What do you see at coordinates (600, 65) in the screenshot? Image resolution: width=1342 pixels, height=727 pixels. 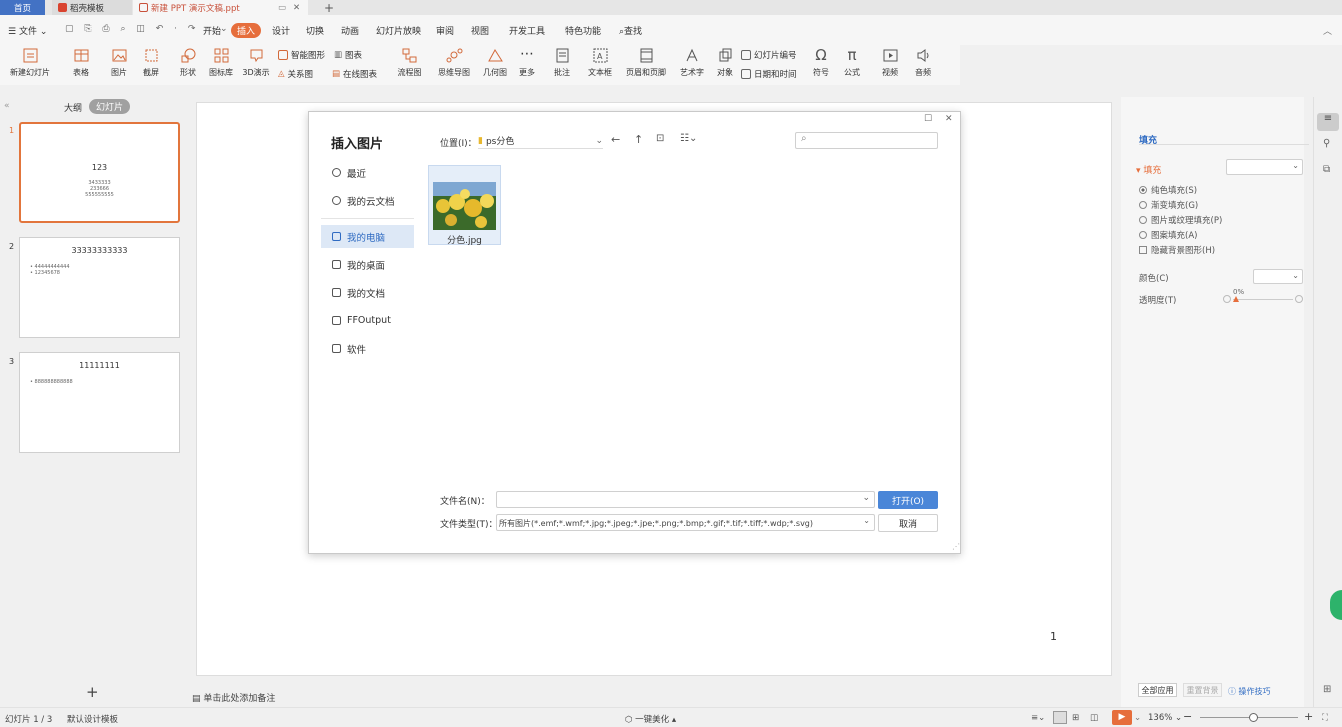 I see `textbox-button: A 文本框` at bounding box center [600, 65].